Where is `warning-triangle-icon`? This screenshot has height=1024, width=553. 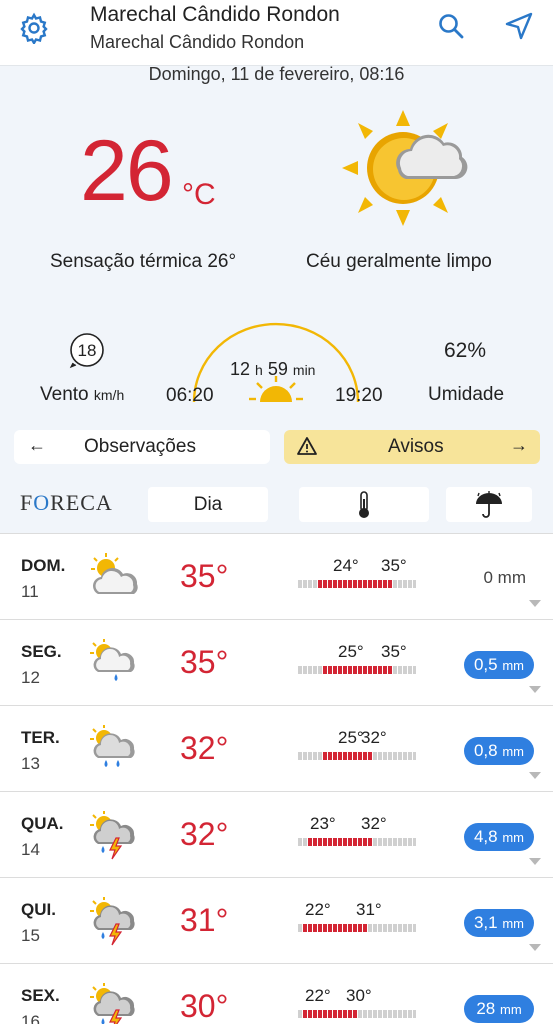 warning-triangle-icon is located at coordinates (307, 446).